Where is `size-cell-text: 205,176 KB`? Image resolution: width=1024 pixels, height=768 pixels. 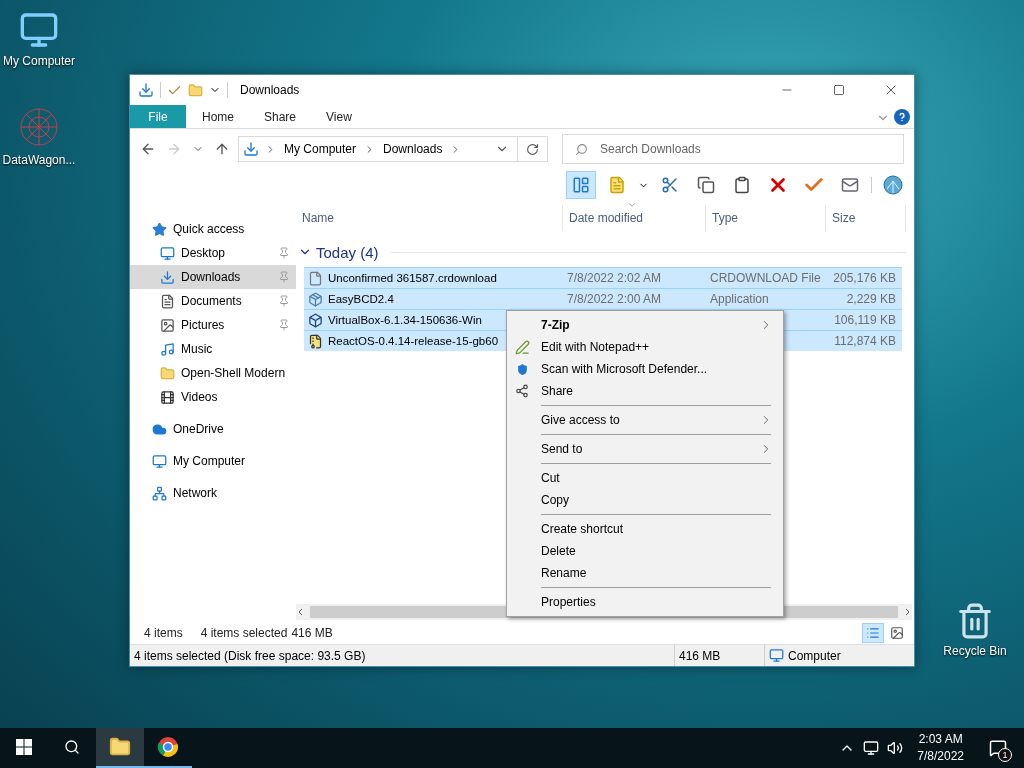 size-cell-text: 205,176 KB is located at coordinates (864, 278).